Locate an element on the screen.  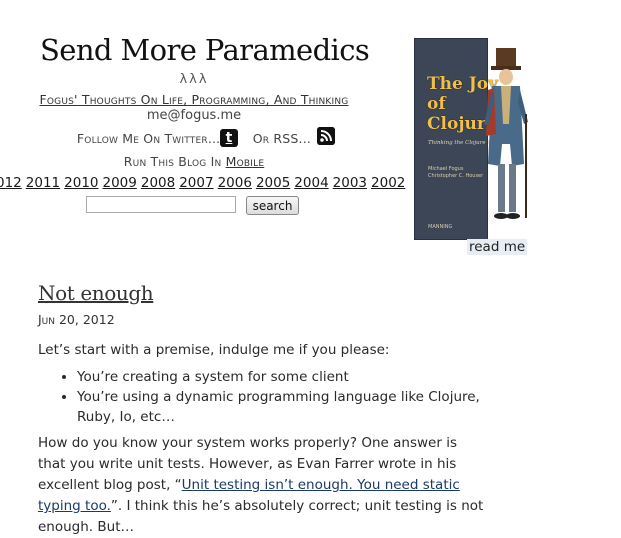
mobile-line: Run This Blog In Mobile is located at coordinates (194, 161).